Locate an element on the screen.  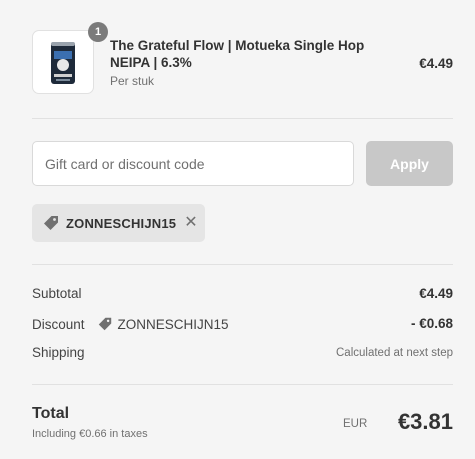
discount-code-tag: ZONNESCHIJN15 is located at coordinates (163, 324).